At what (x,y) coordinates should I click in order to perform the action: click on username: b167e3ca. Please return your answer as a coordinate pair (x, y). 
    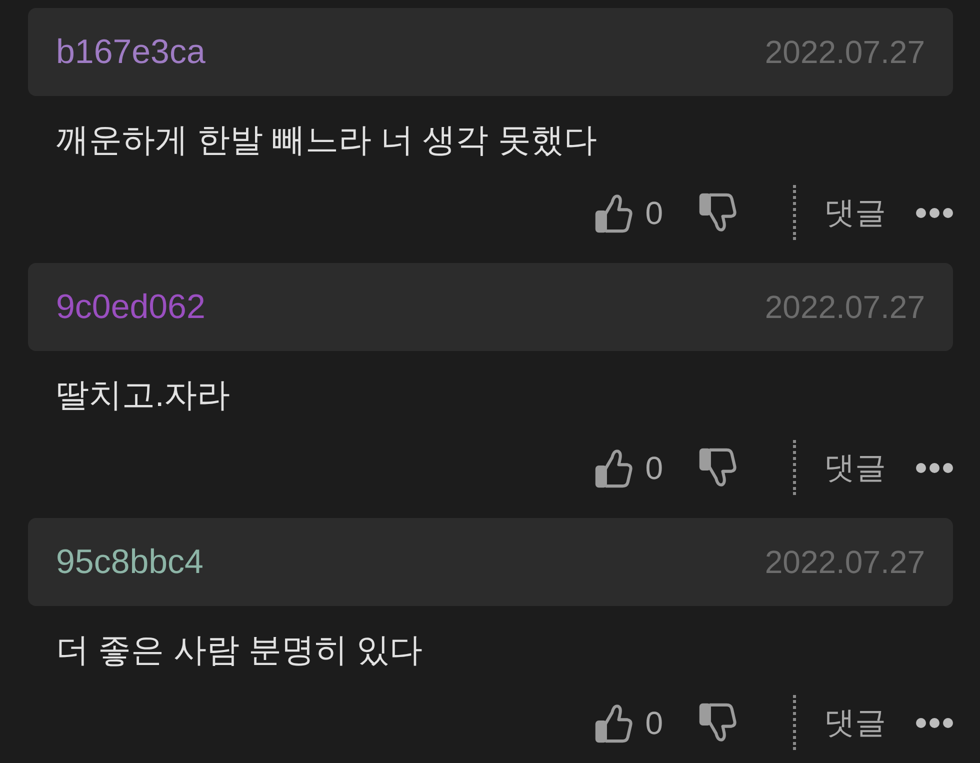
    Looking at the image, I should click on (131, 52).